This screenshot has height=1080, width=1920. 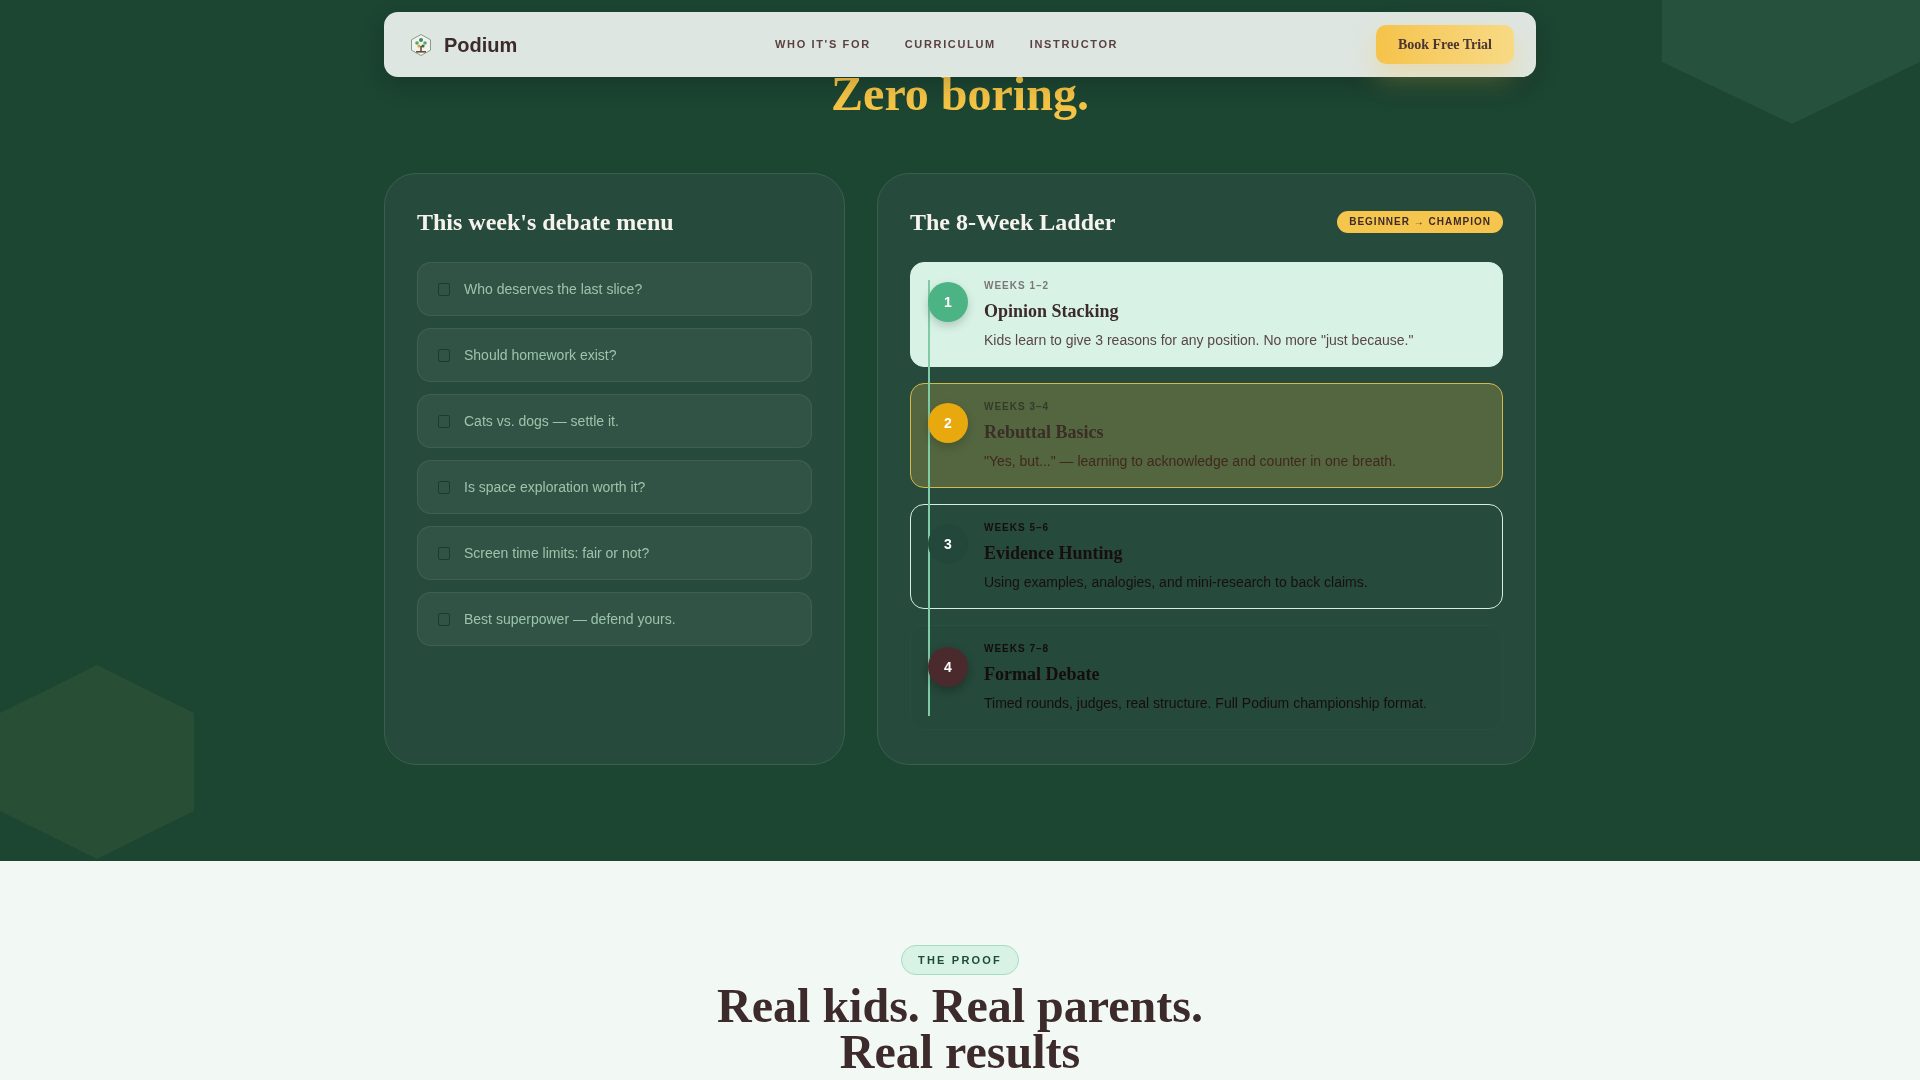 What do you see at coordinates (1199, 340) in the screenshot?
I see `step-description: Kids learn to give 3 reasons for any position. No more "just because."` at bounding box center [1199, 340].